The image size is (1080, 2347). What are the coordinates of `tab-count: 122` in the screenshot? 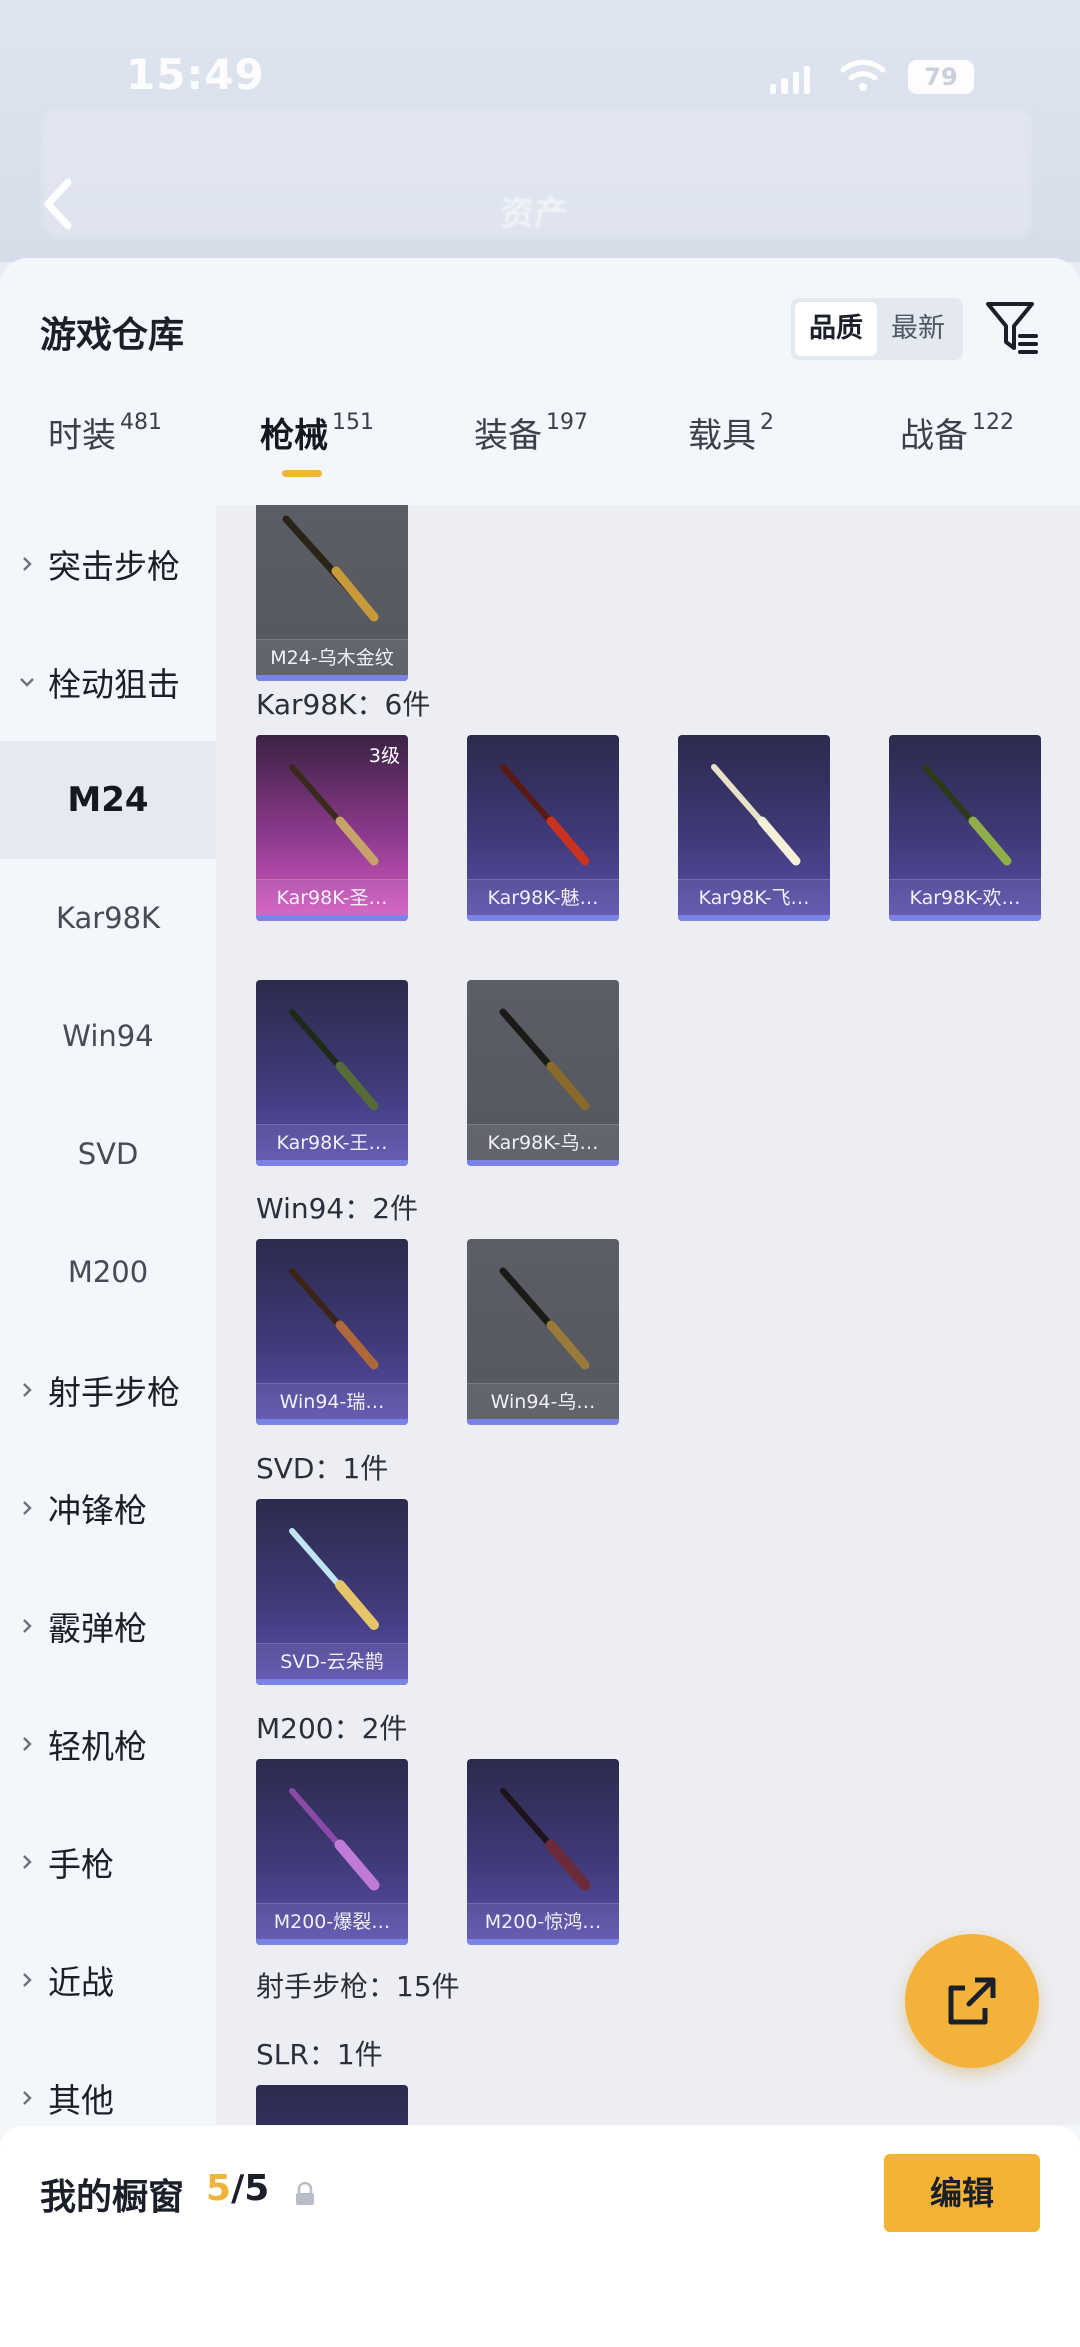 It's located at (993, 422).